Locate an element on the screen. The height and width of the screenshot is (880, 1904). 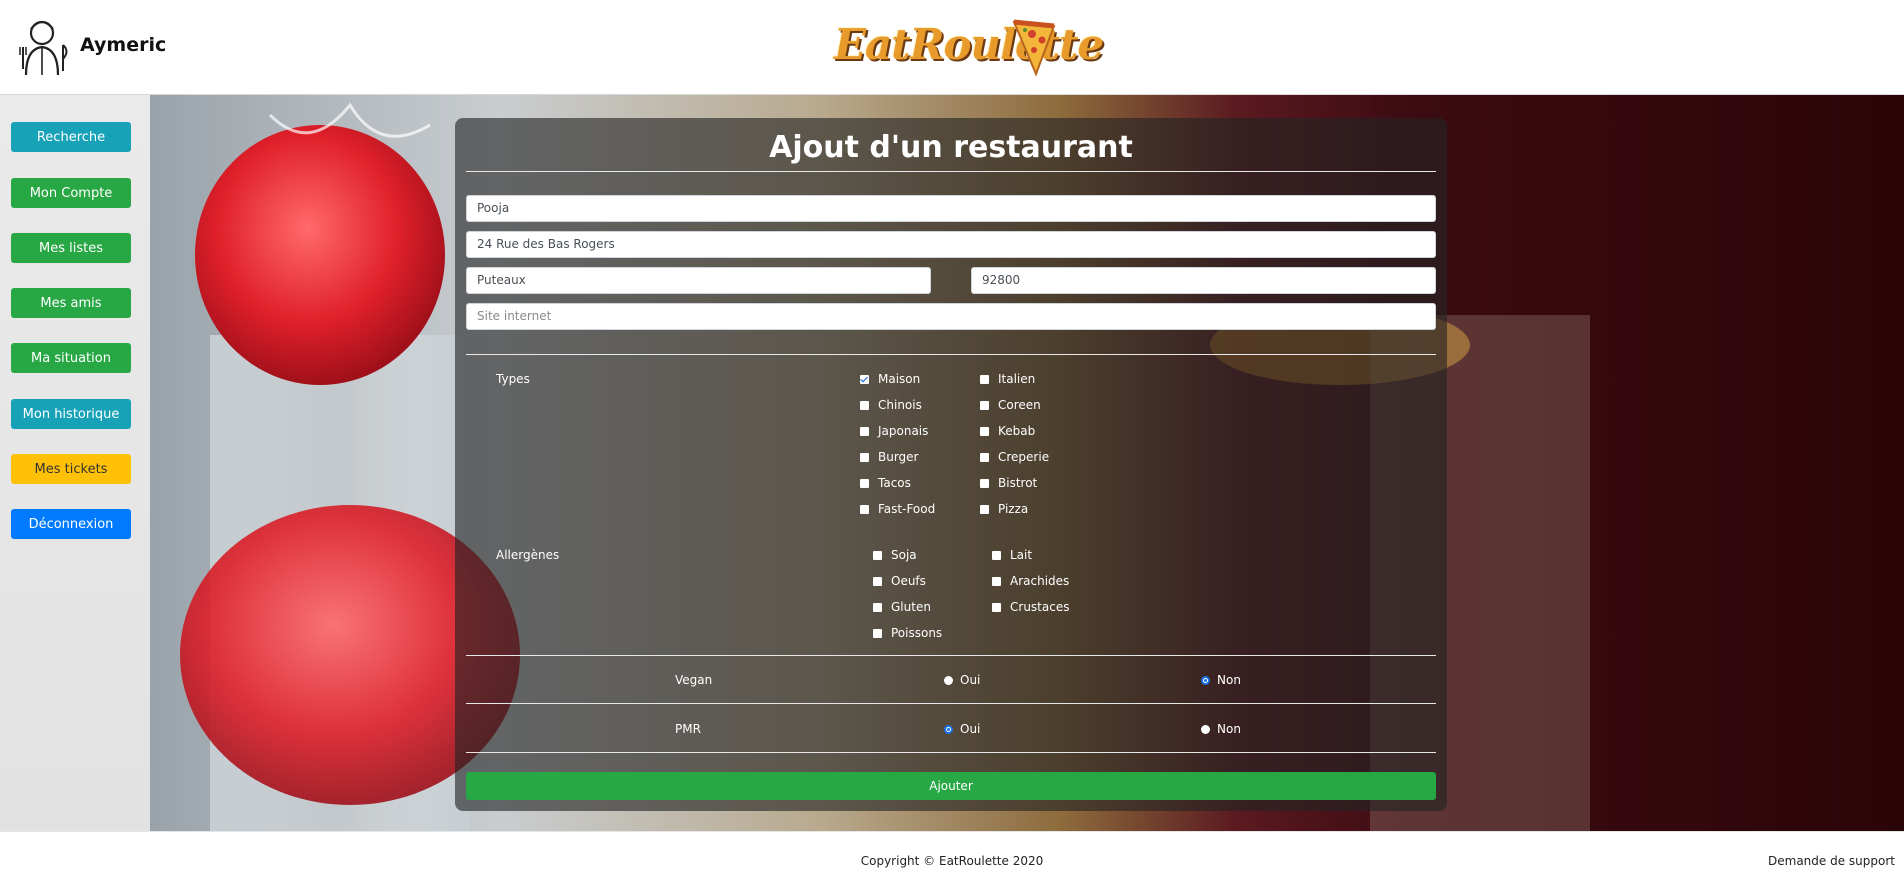
nav-mes-listes-button: Mes listes is located at coordinates (71, 248).